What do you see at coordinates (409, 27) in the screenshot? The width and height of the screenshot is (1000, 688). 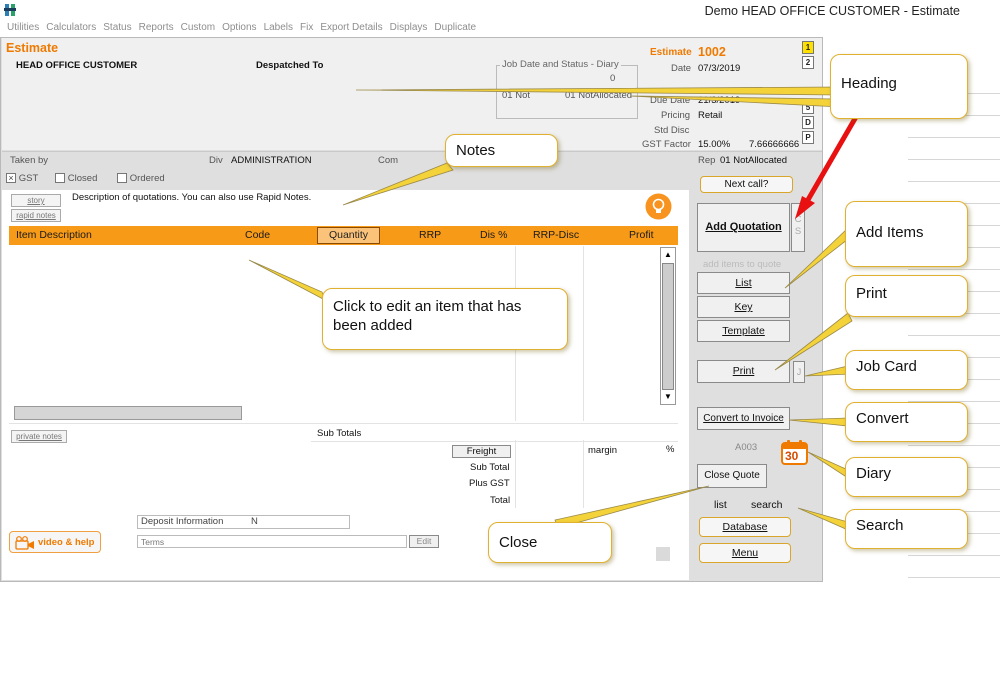 I see `menu-displays: Displays` at bounding box center [409, 27].